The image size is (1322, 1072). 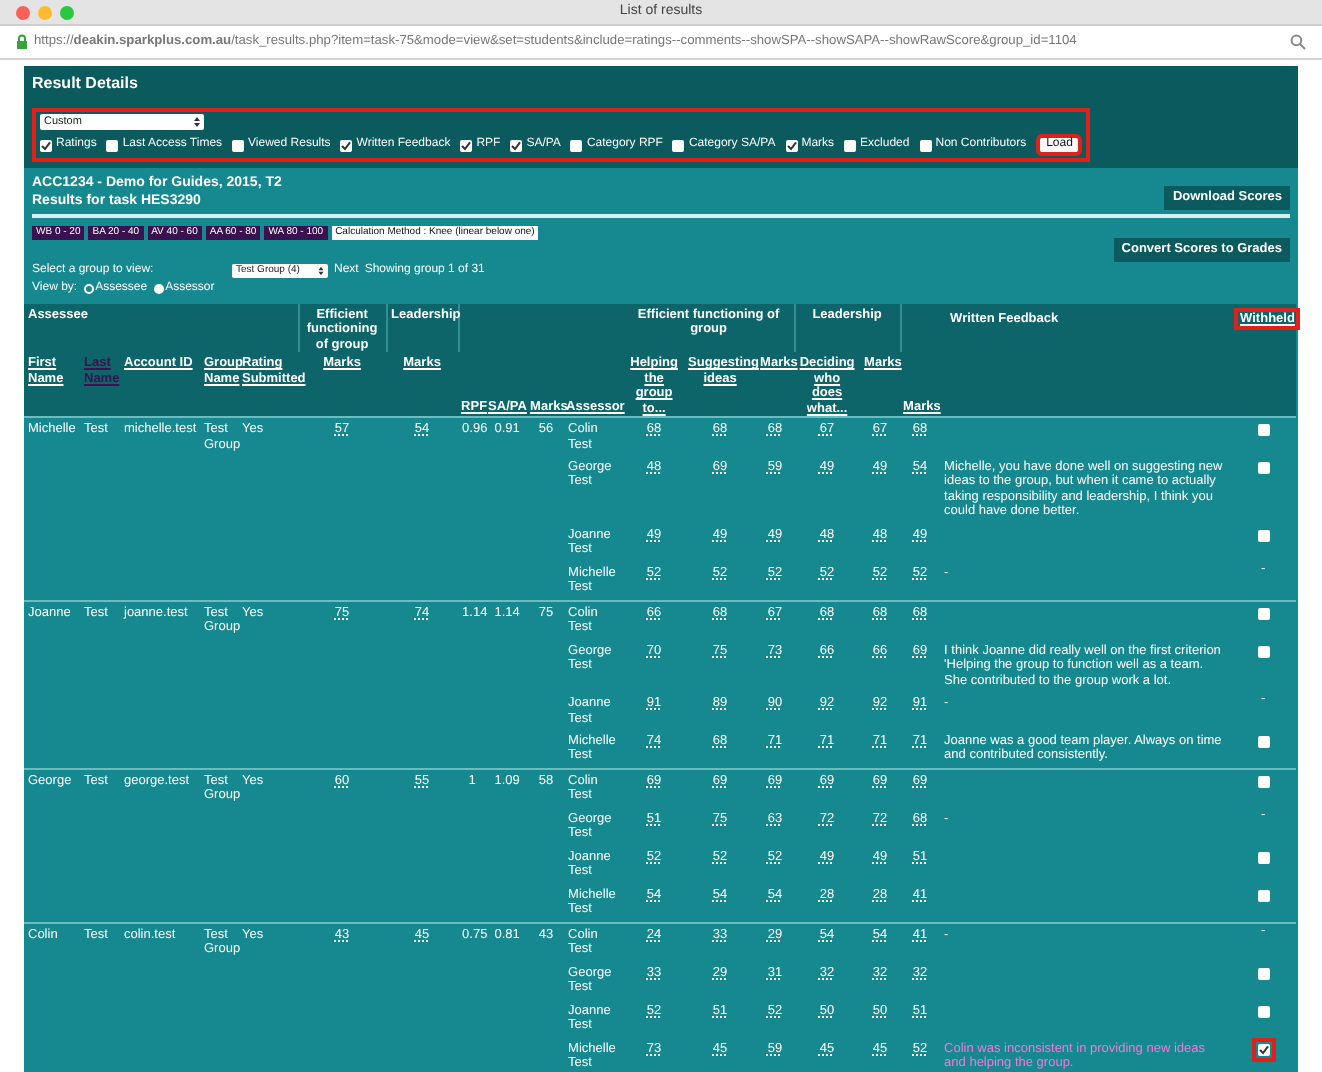 I want to click on search-icon, so click(x=1298, y=42).